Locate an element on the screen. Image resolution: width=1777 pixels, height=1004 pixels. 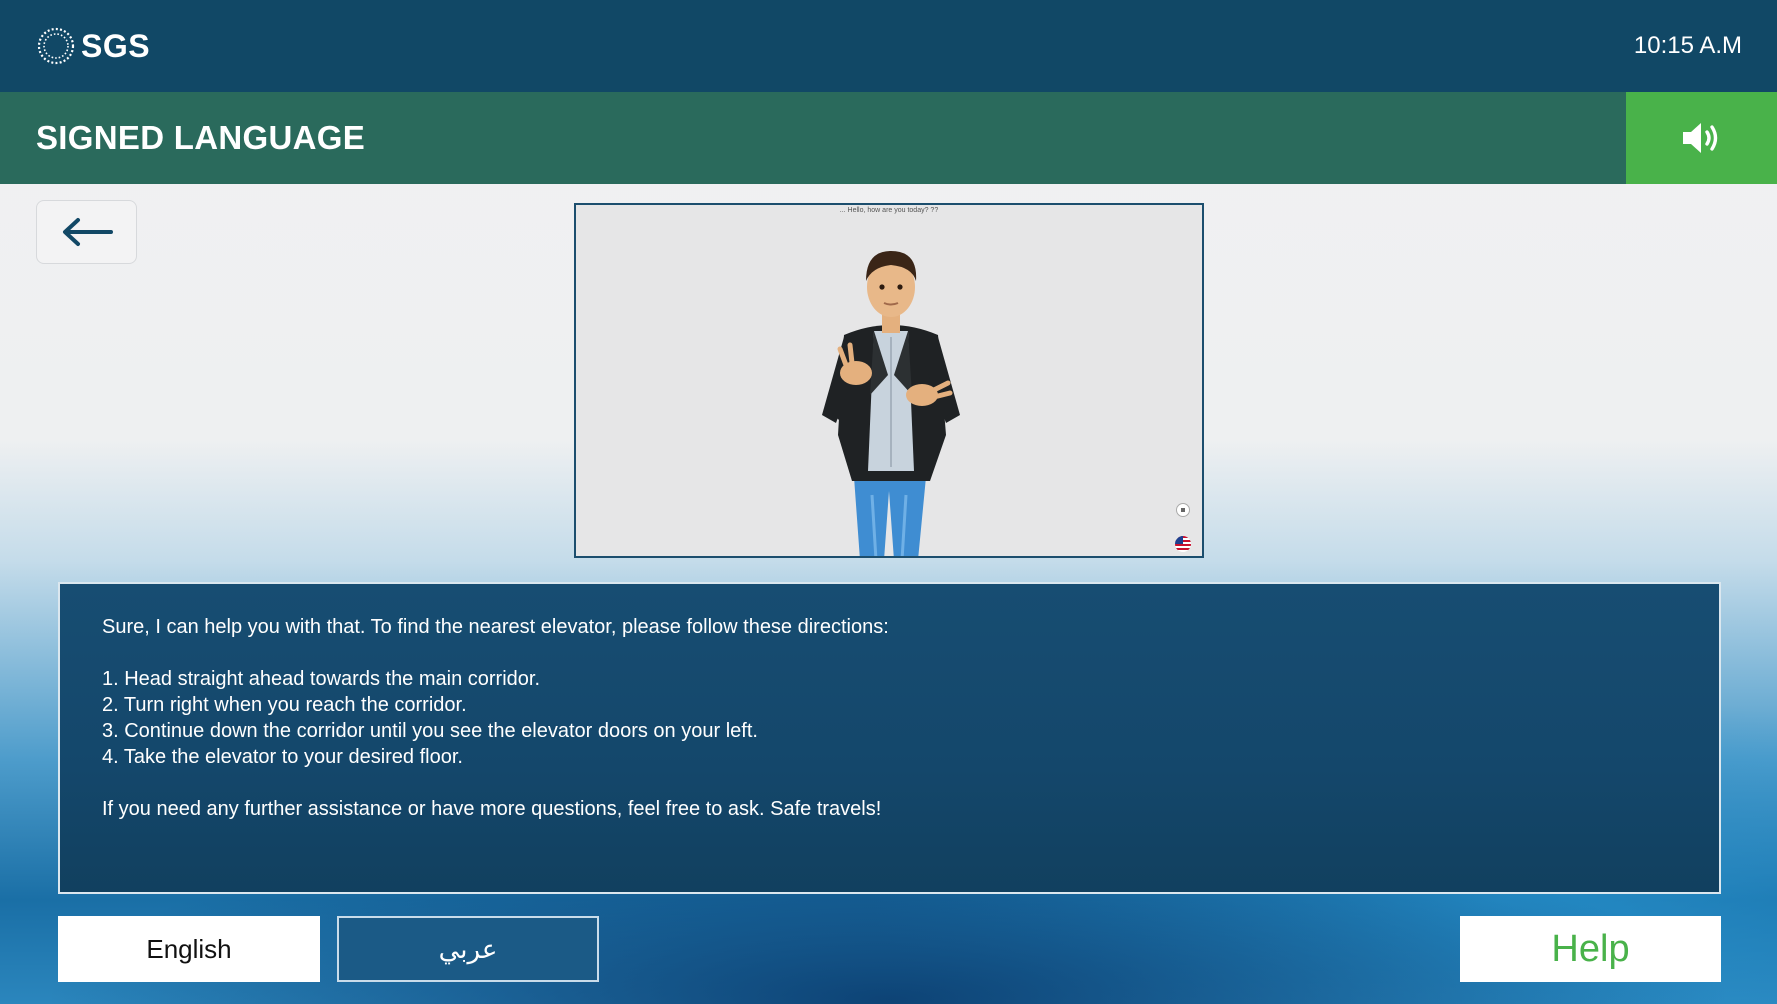
english-language-button: English is located at coordinates (189, 949).